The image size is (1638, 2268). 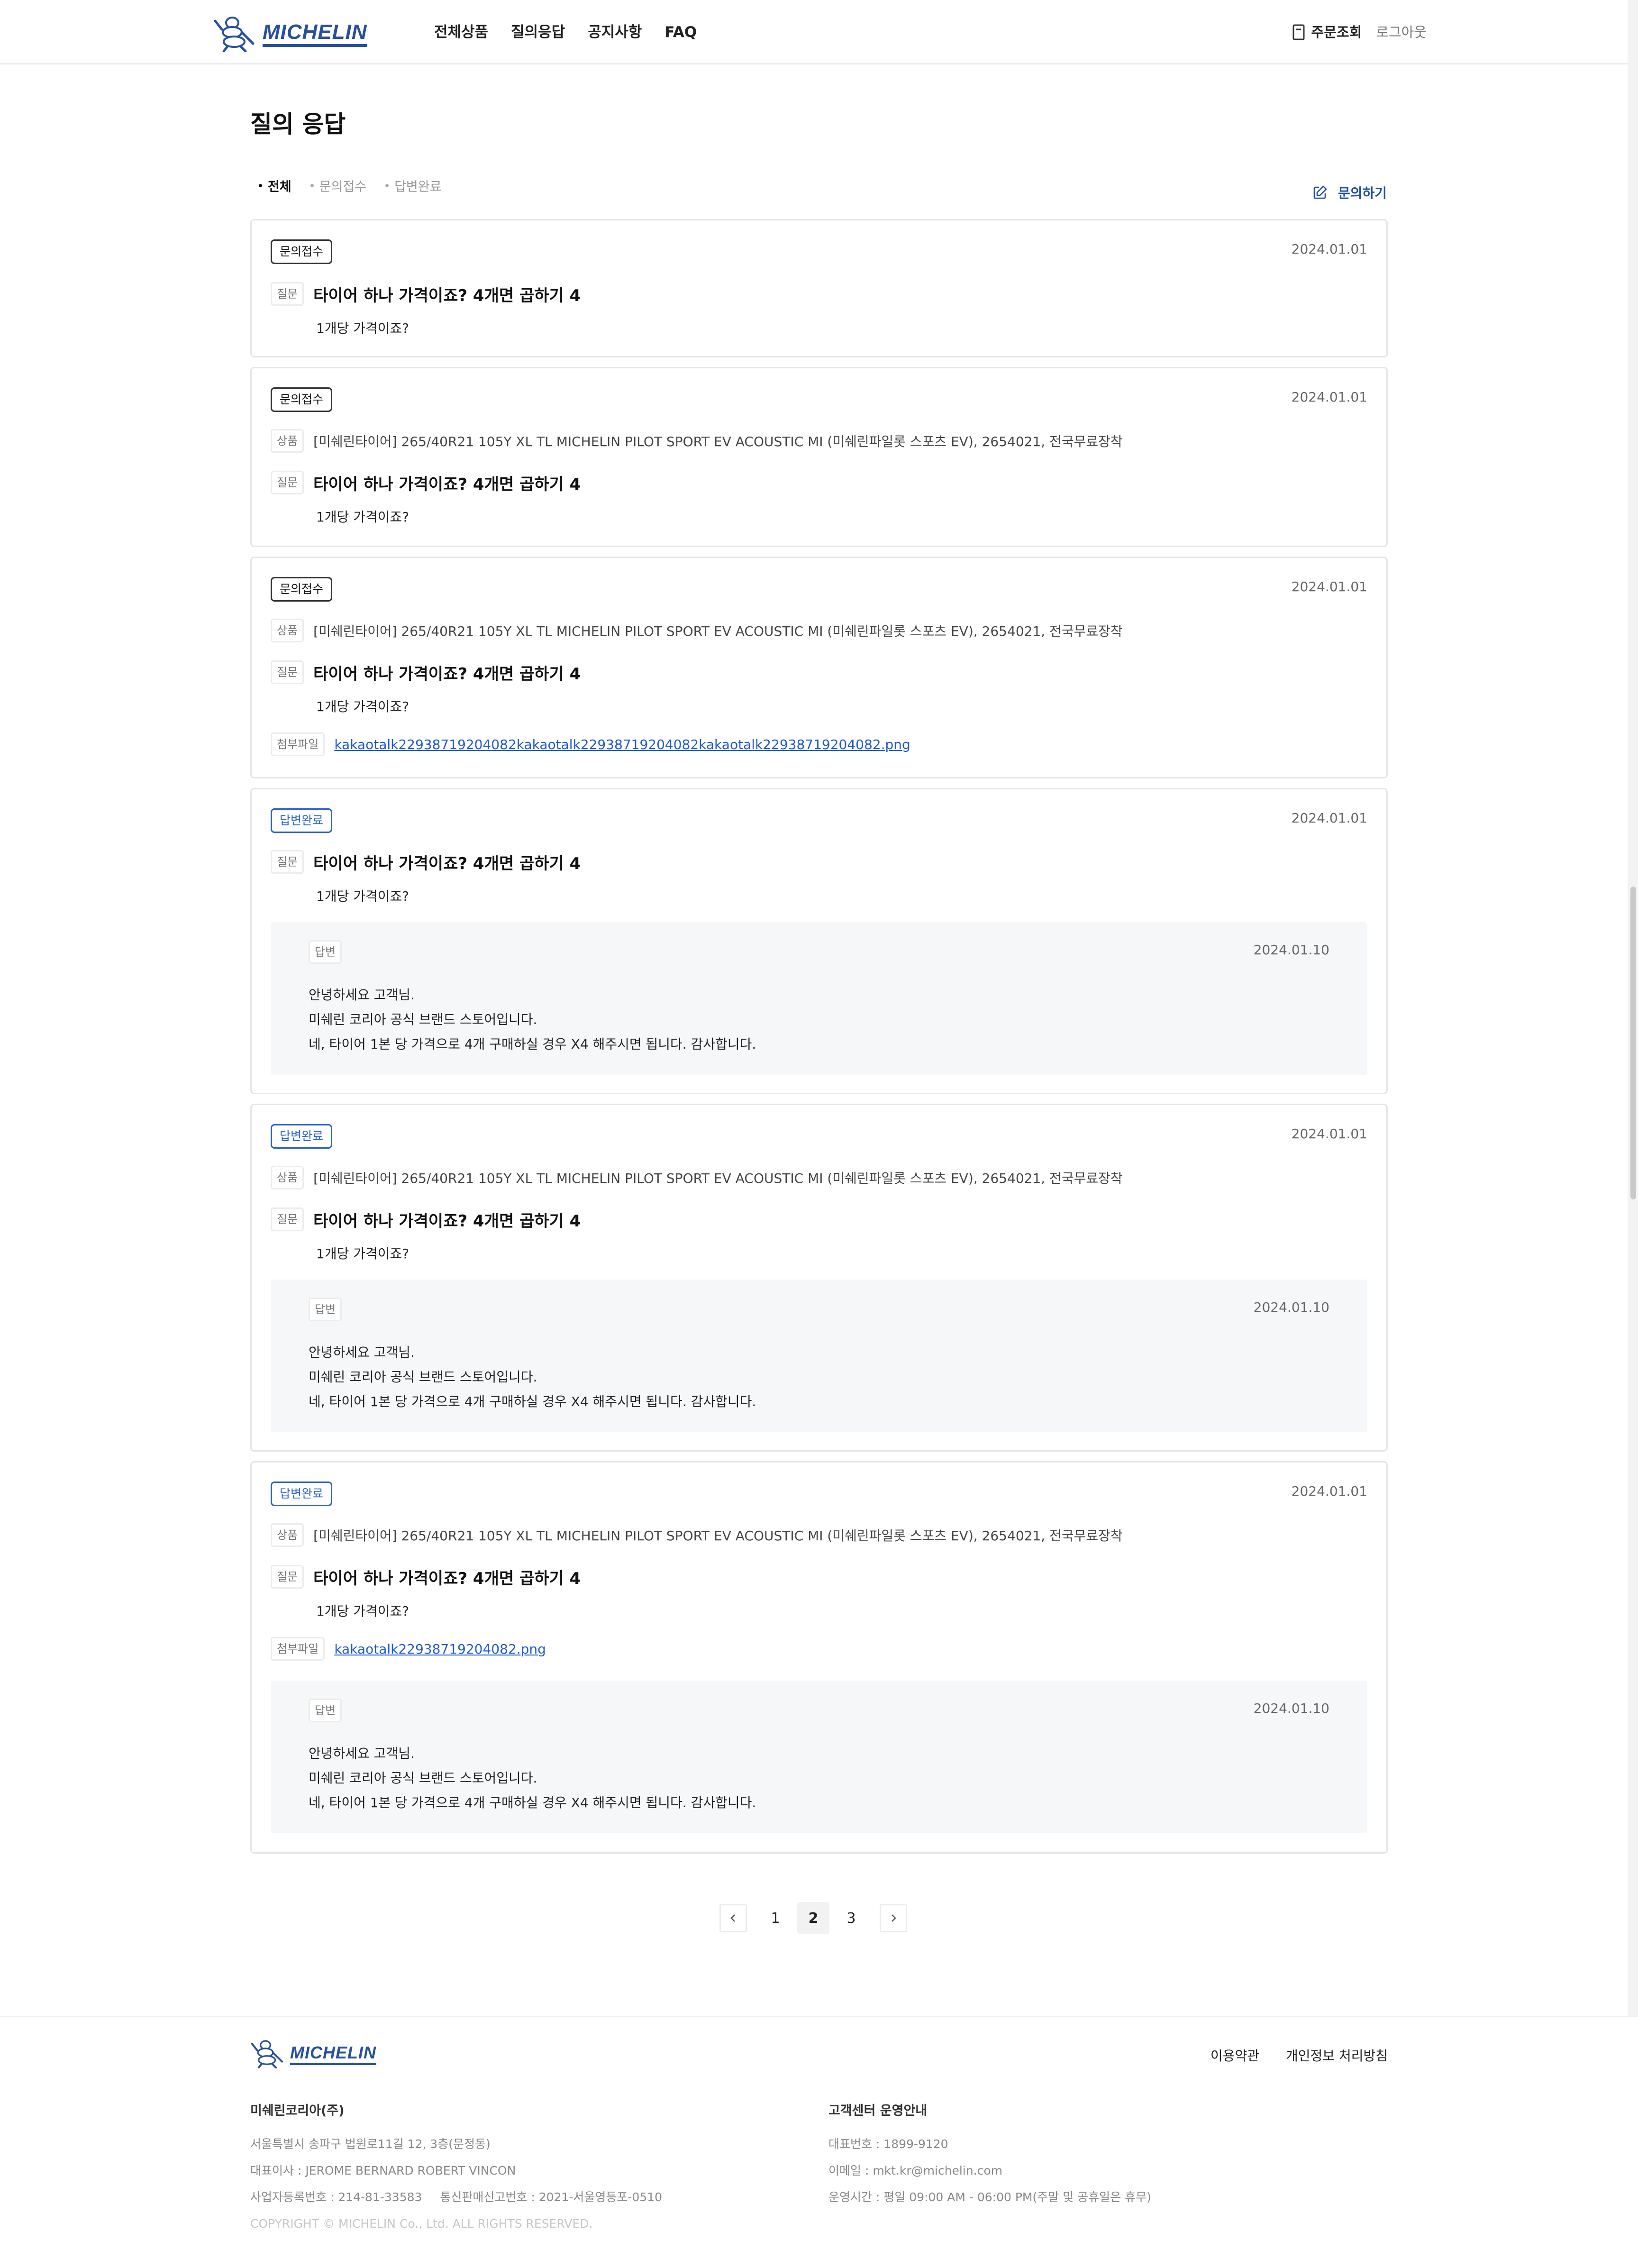 I want to click on question-row: 질문 타이어 하나 가격이죠? 4개면 곱하기 4, so click(x=426, y=1219).